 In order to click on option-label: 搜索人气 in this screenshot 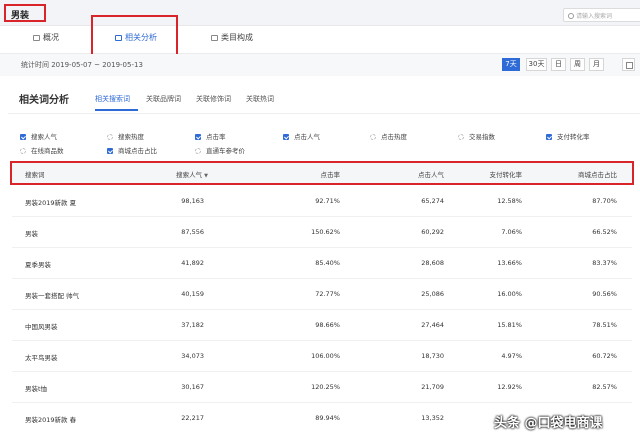, I will do `click(44, 137)`.